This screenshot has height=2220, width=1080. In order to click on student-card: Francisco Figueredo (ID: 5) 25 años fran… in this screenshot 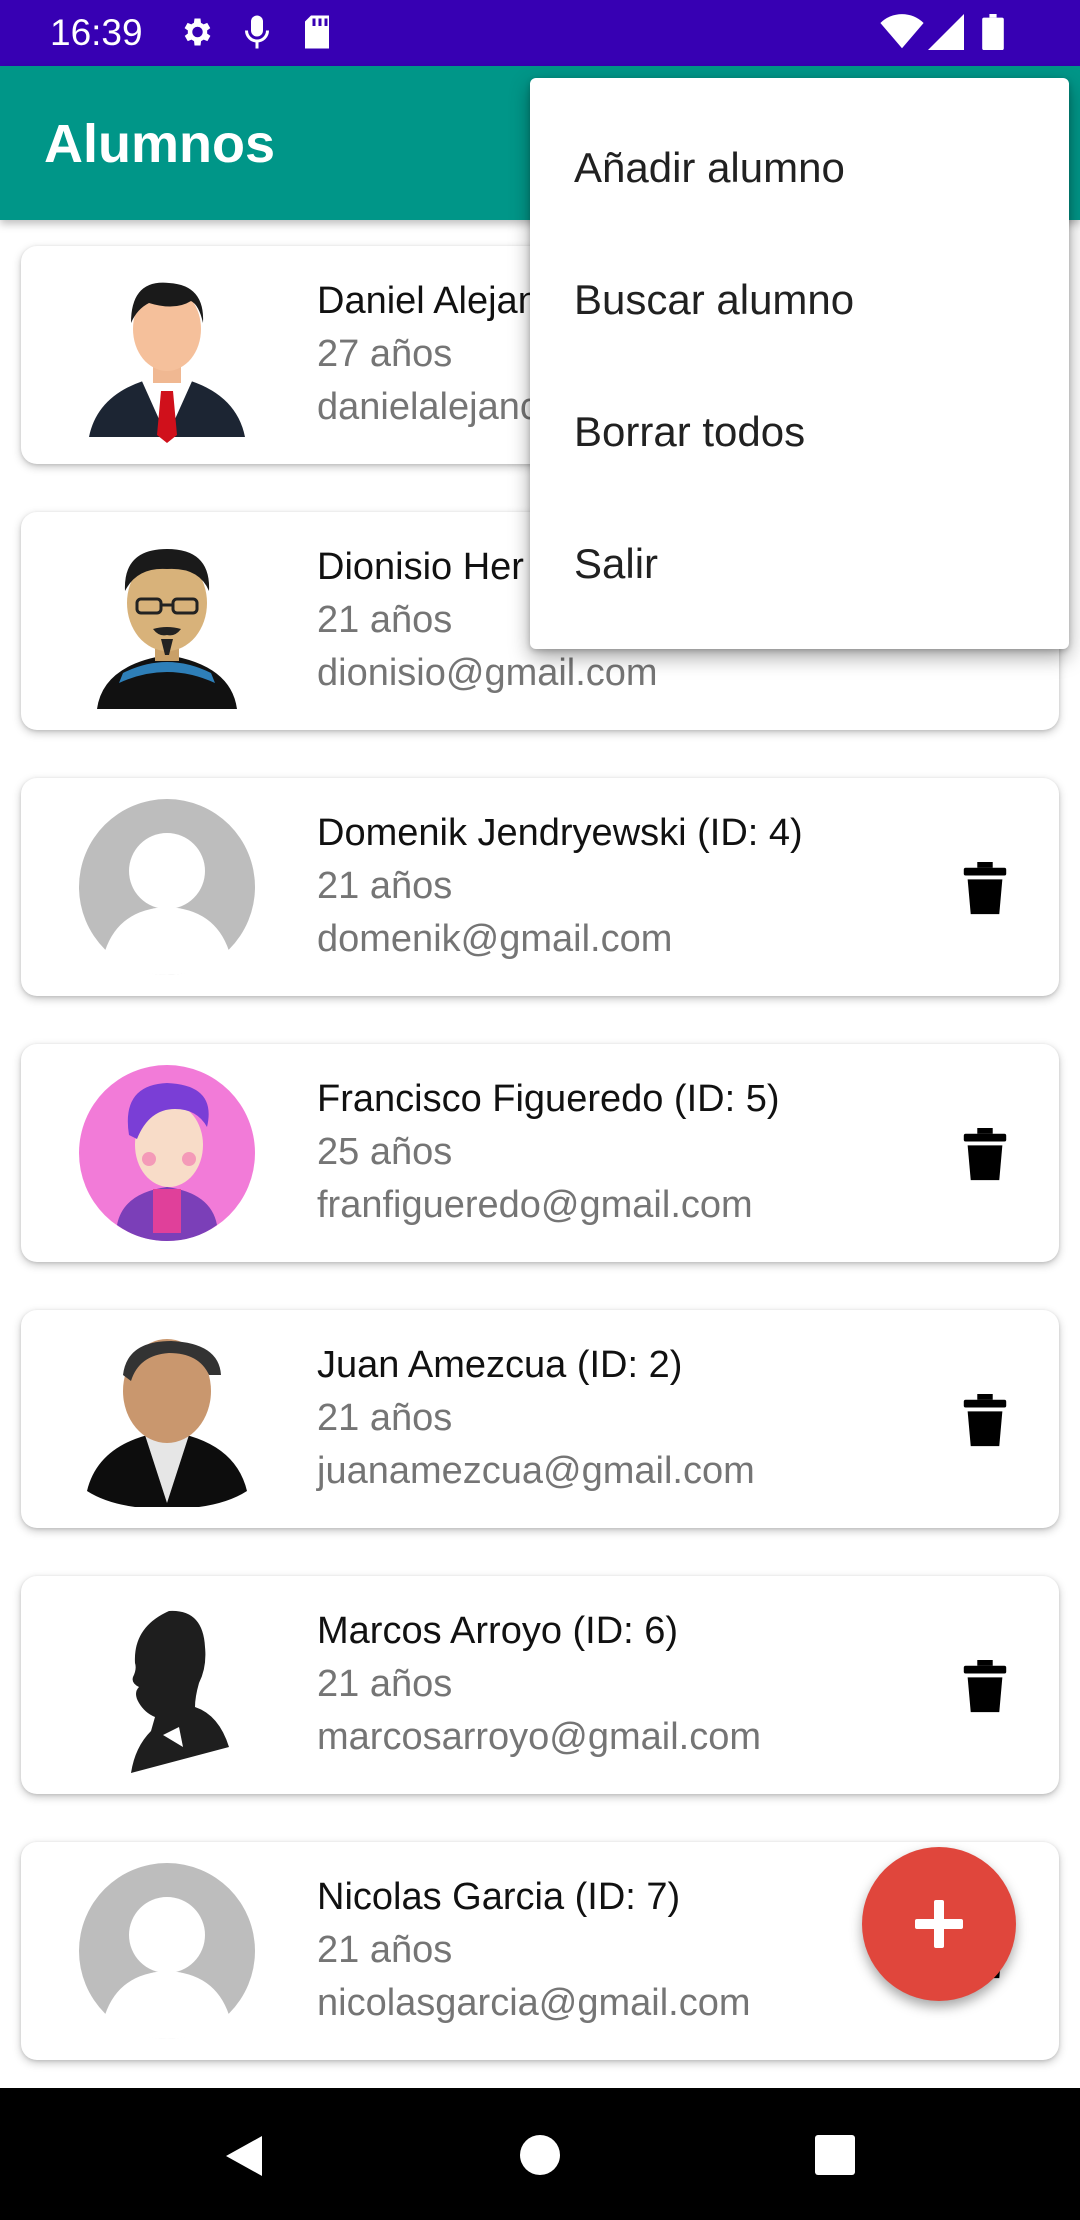, I will do `click(540, 1153)`.